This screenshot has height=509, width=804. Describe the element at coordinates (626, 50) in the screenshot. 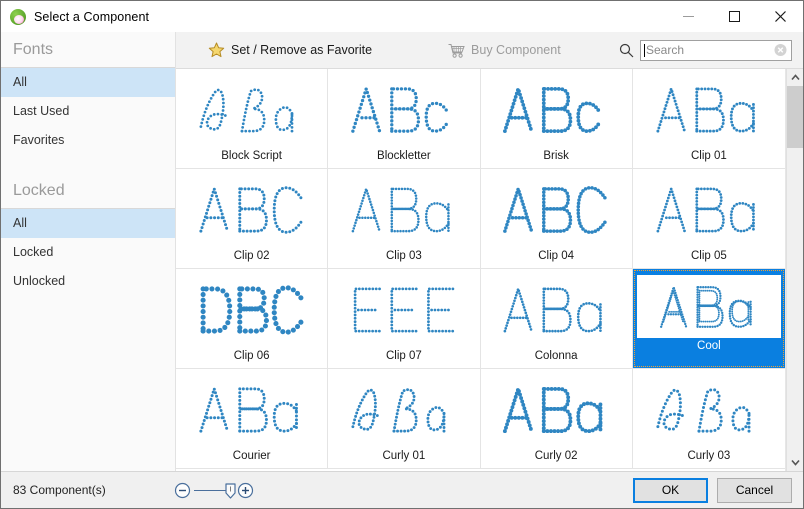

I see `search-icon` at that location.